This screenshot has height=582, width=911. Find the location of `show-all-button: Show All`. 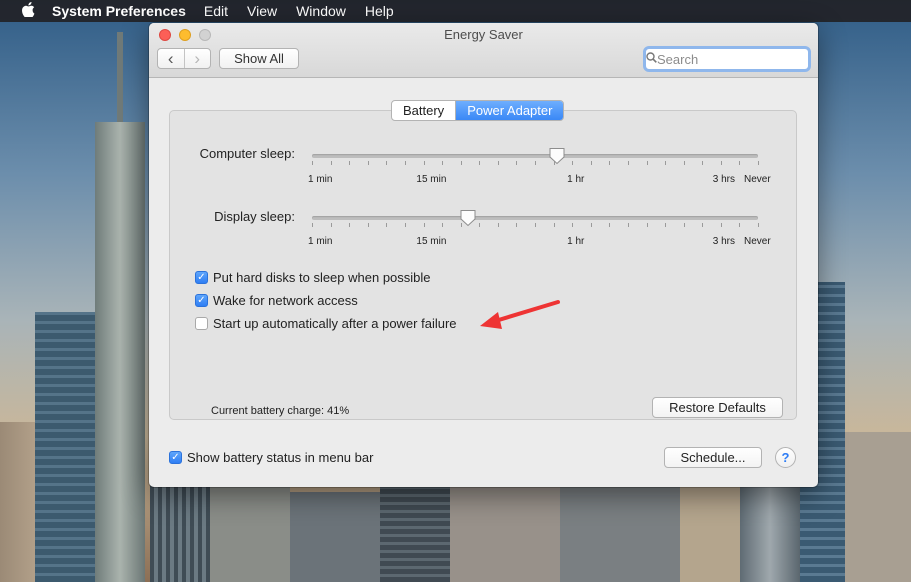

show-all-button: Show All is located at coordinates (259, 58).